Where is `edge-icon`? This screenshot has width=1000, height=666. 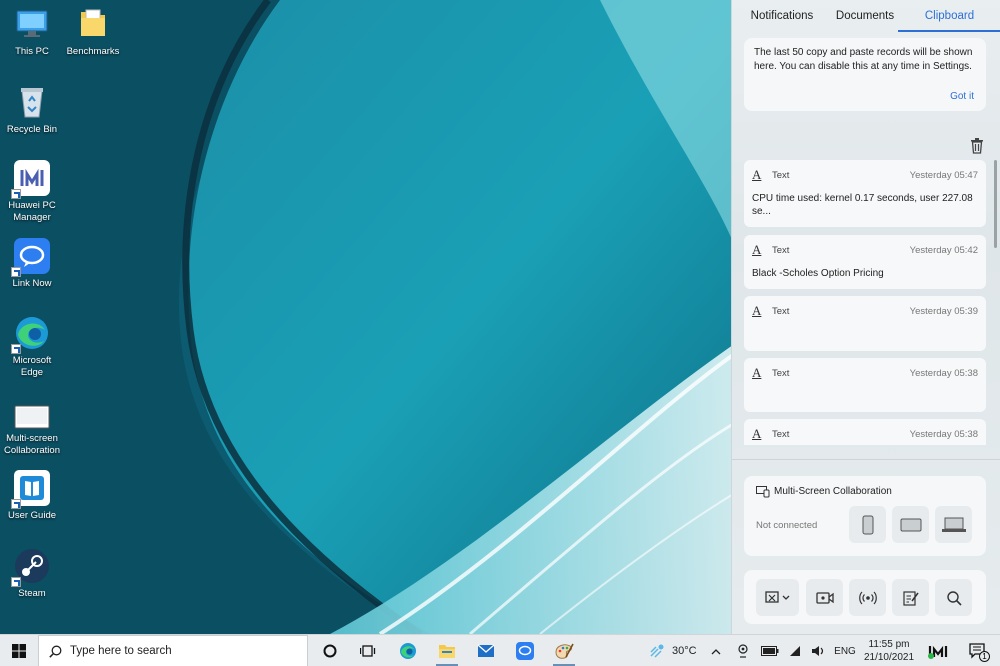
edge-icon is located at coordinates (408, 651).